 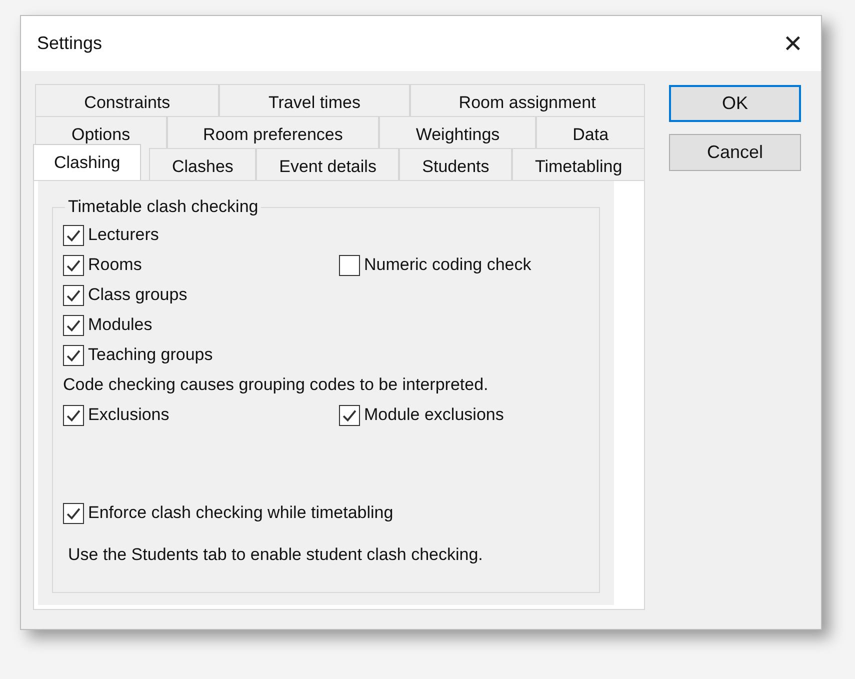 What do you see at coordinates (527, 100) in the screenshot?
I see `tab: Room assignment` at bounding box center [527, 100].